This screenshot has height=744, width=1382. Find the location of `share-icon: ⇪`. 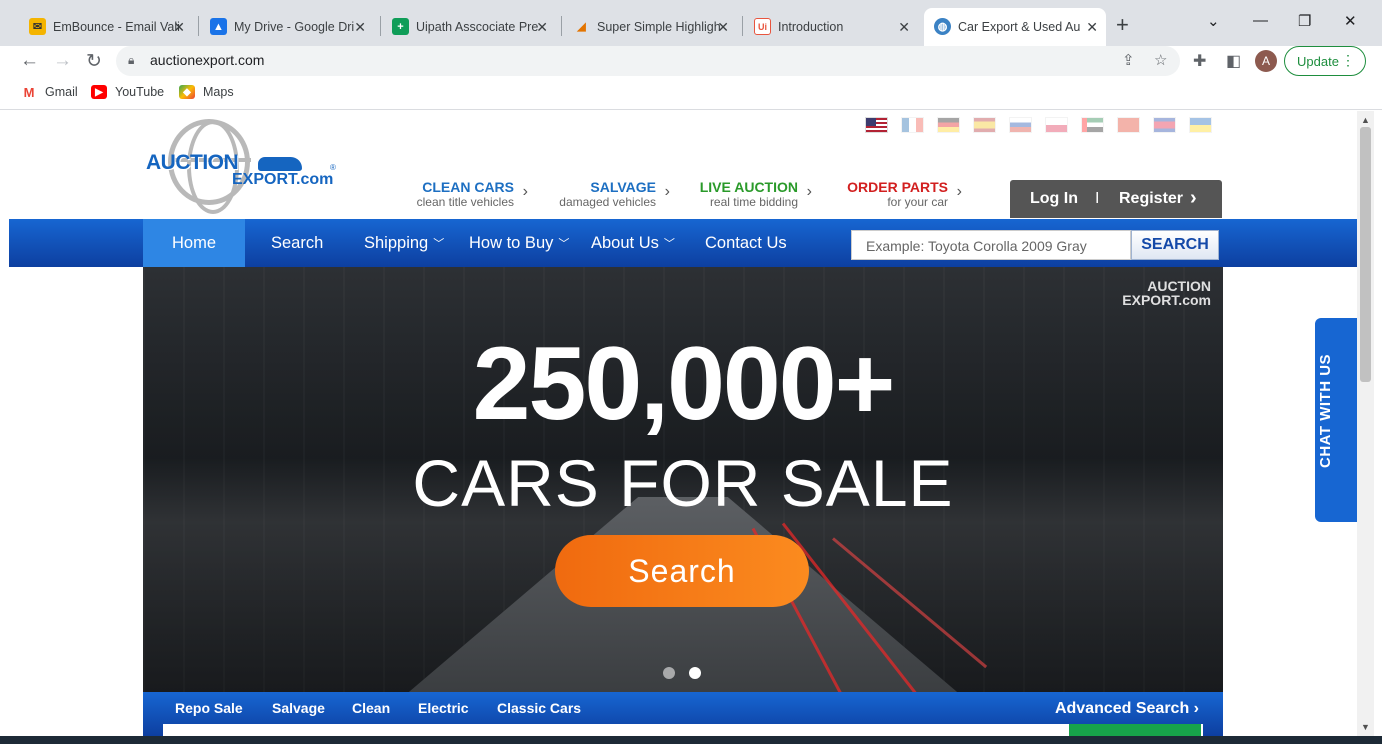

share-icon: ⇪ is located at coordinates (1128, 60).